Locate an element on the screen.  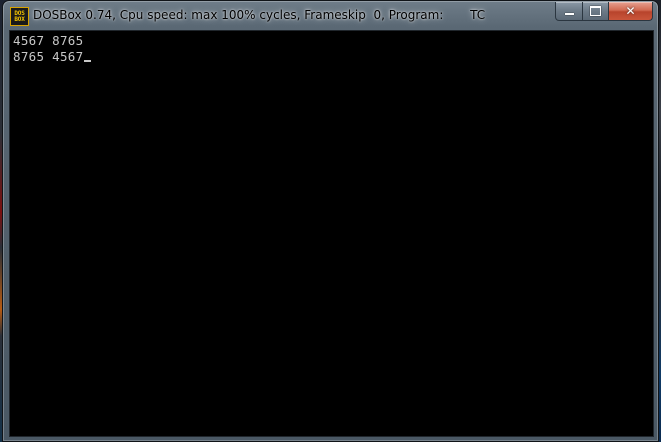
caption-buttons: ✕ is located at coordinates (604, 11).